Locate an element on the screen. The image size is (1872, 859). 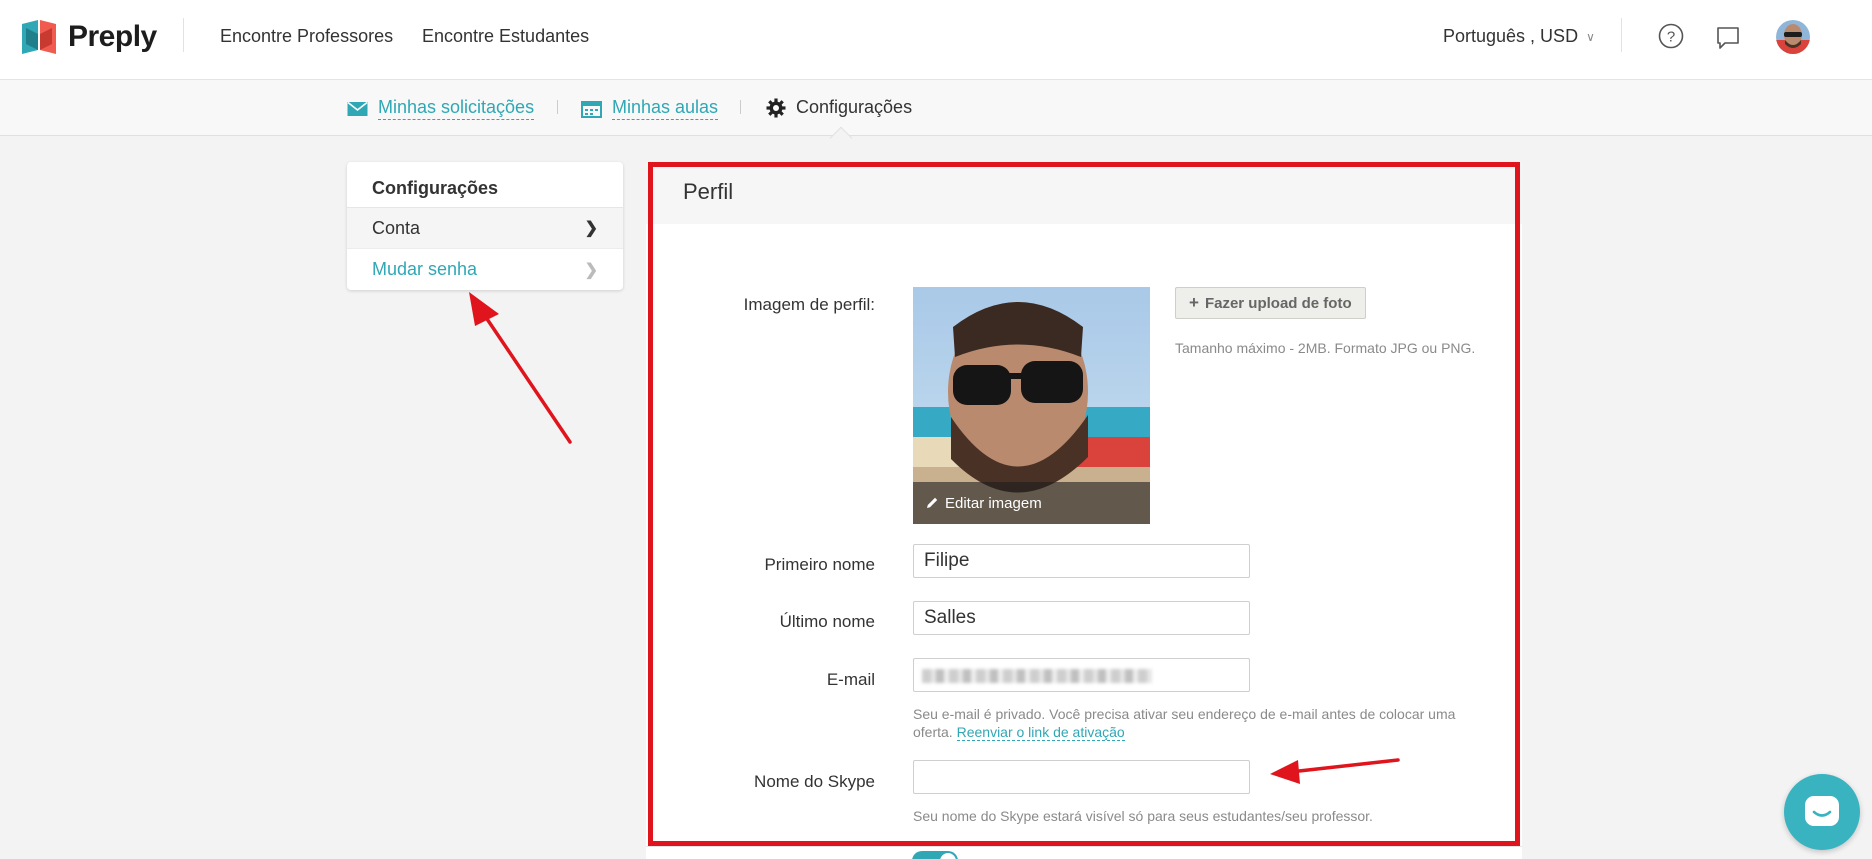
edit-image-overlay: Editar imagem is located at coordinates (1031, 503).